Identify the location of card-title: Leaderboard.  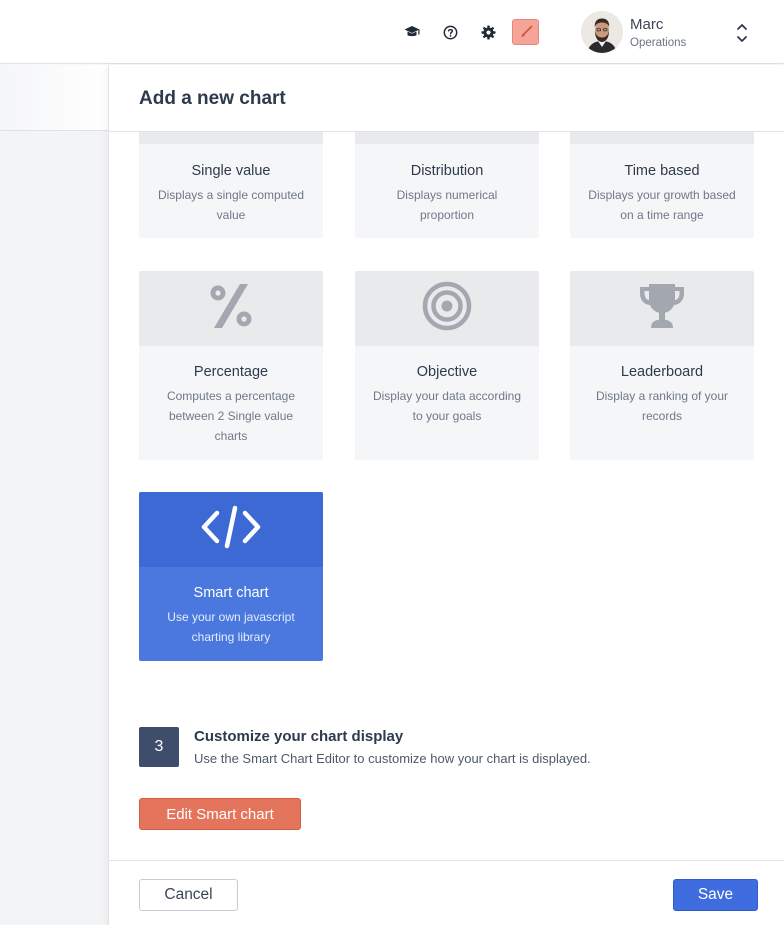
(662, 372).